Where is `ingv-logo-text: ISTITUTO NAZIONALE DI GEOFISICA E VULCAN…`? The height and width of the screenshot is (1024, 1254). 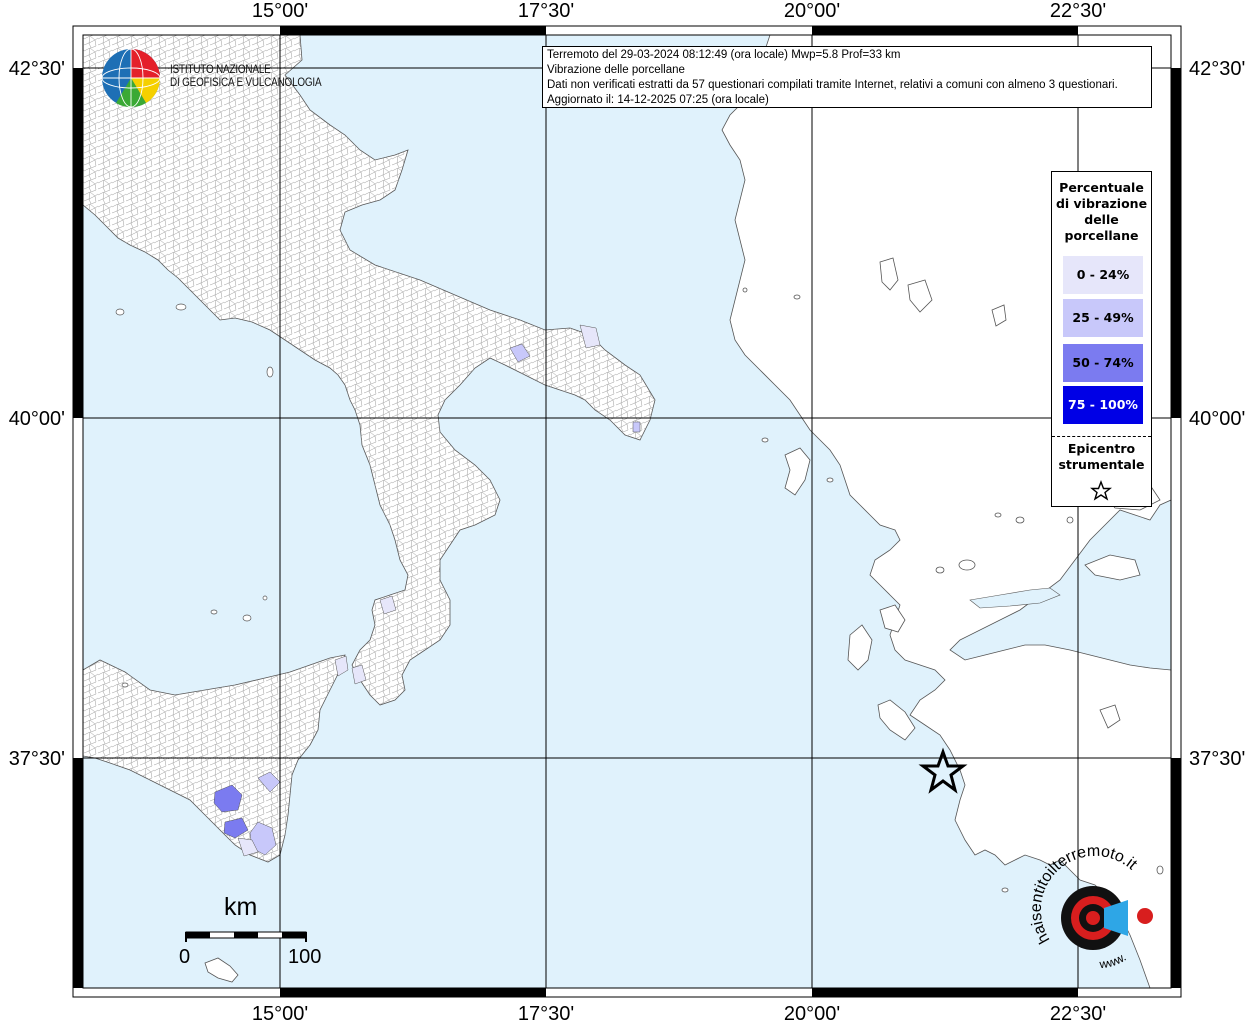
ingv-logo-text: ISTITUTO NAZIONALE DI GEOFISICA E VULCAN… is located at coordinates (246, 77).